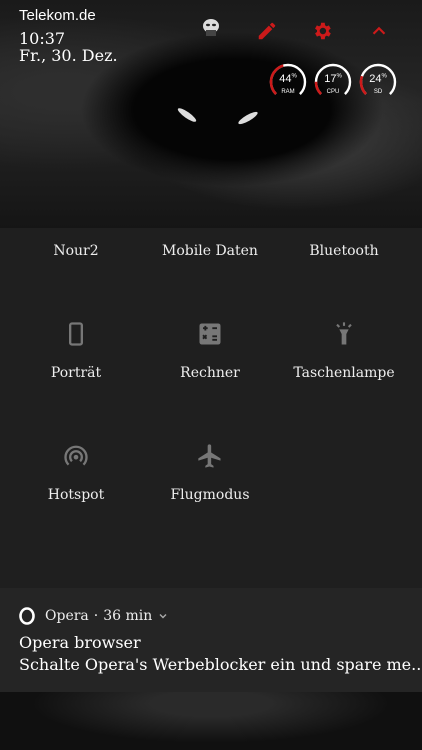 This screenshot has height=750, width=422. I want to click on pencil-icon, so click(269, 33).